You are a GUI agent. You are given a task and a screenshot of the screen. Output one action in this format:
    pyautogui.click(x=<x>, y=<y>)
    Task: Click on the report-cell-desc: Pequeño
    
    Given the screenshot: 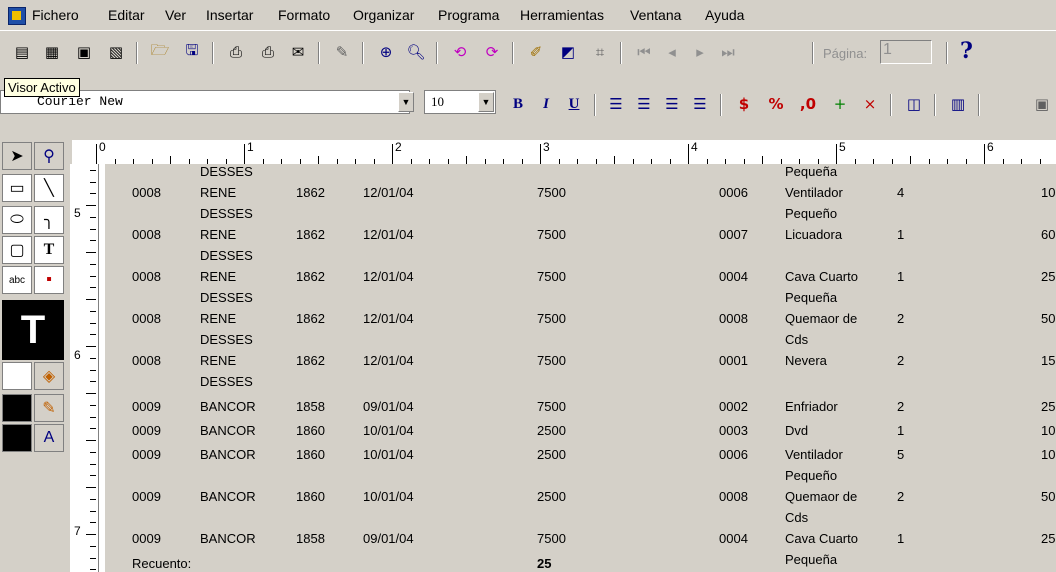 What is the action you would take?
    pyautogui.click(x=811, y=213)
    